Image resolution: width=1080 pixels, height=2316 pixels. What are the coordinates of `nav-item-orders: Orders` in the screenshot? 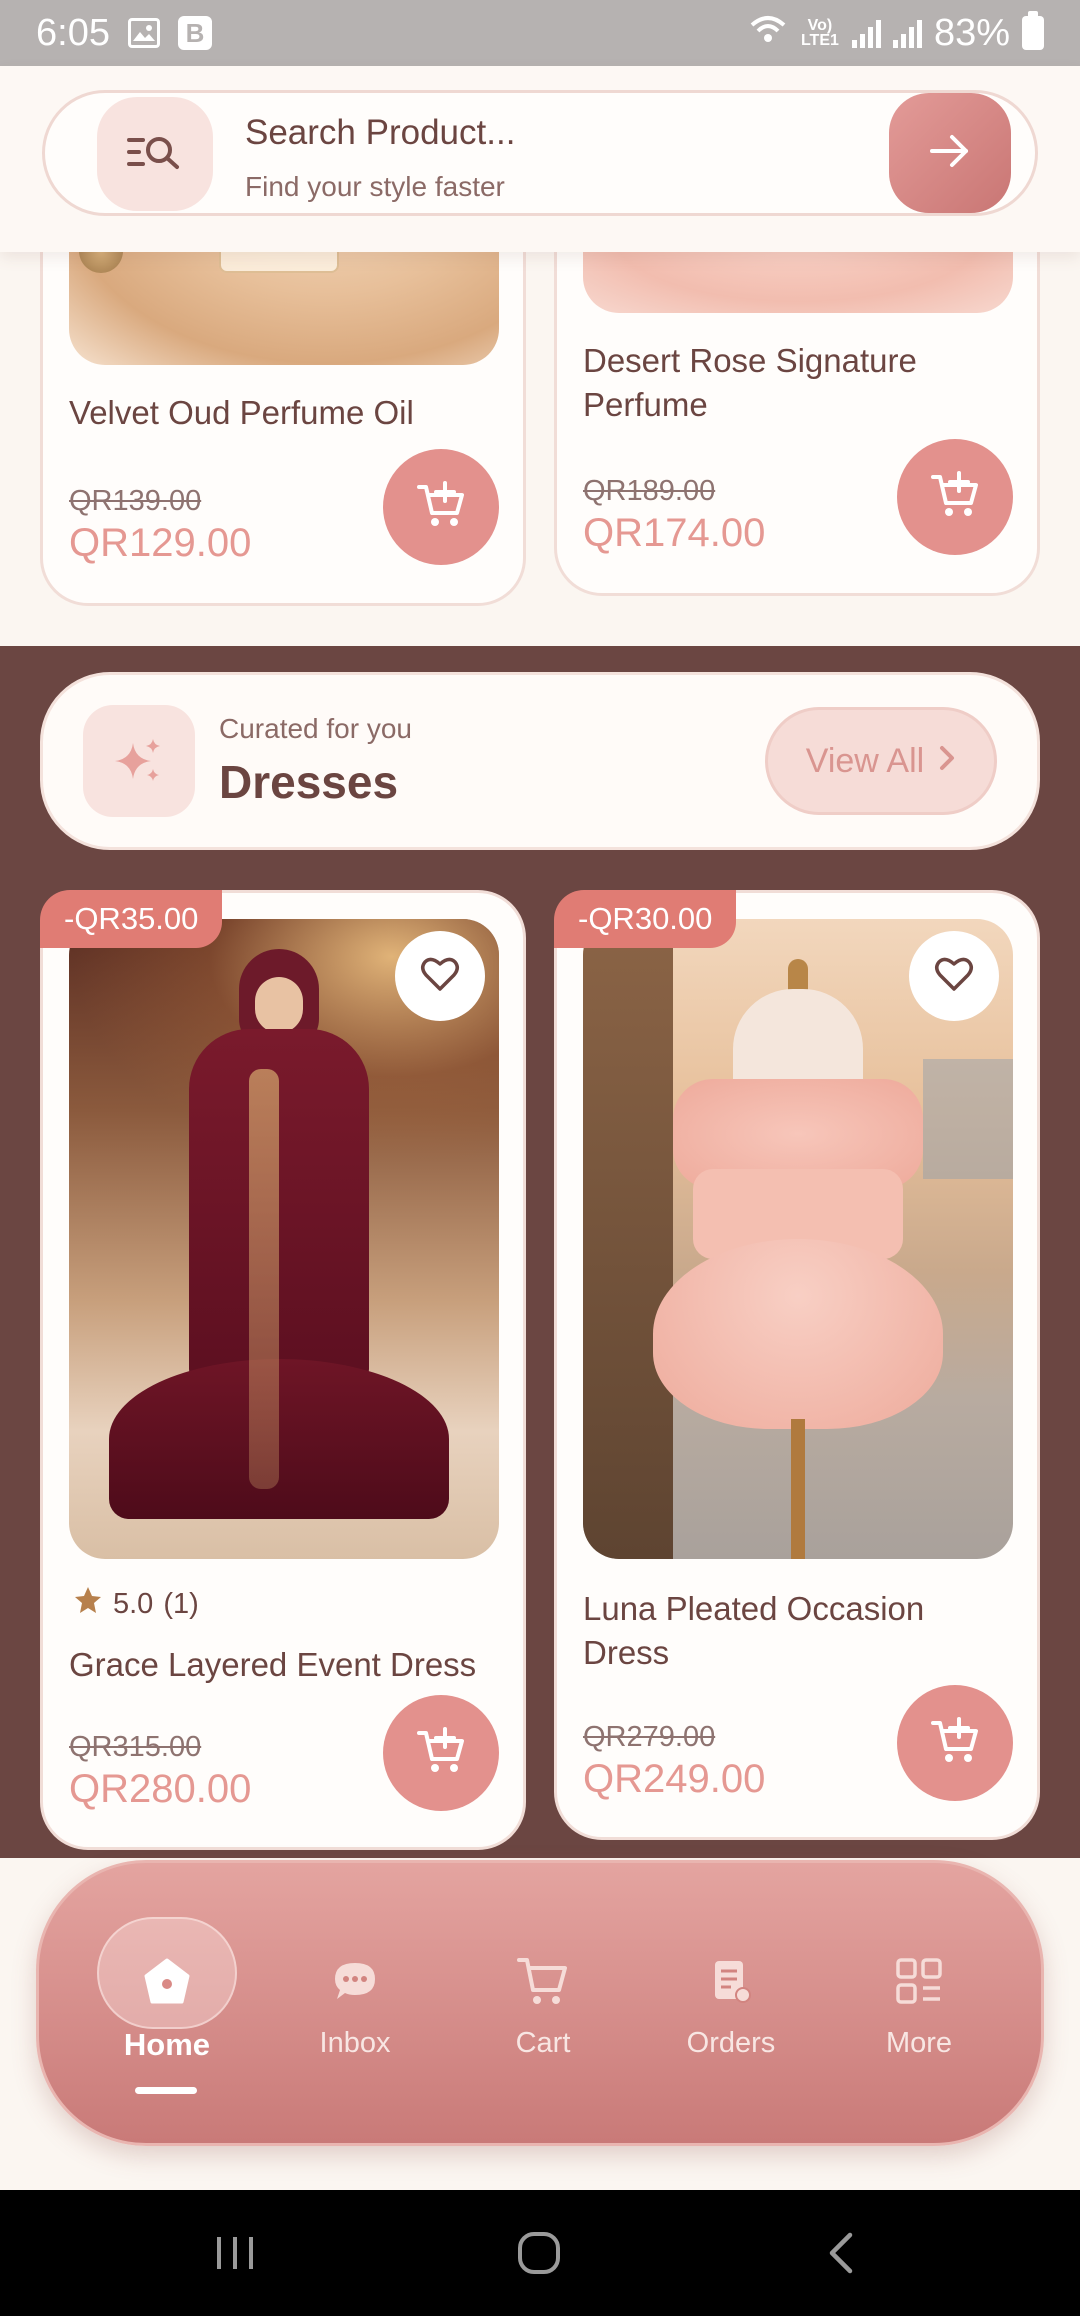 It's located at (731, 2006).